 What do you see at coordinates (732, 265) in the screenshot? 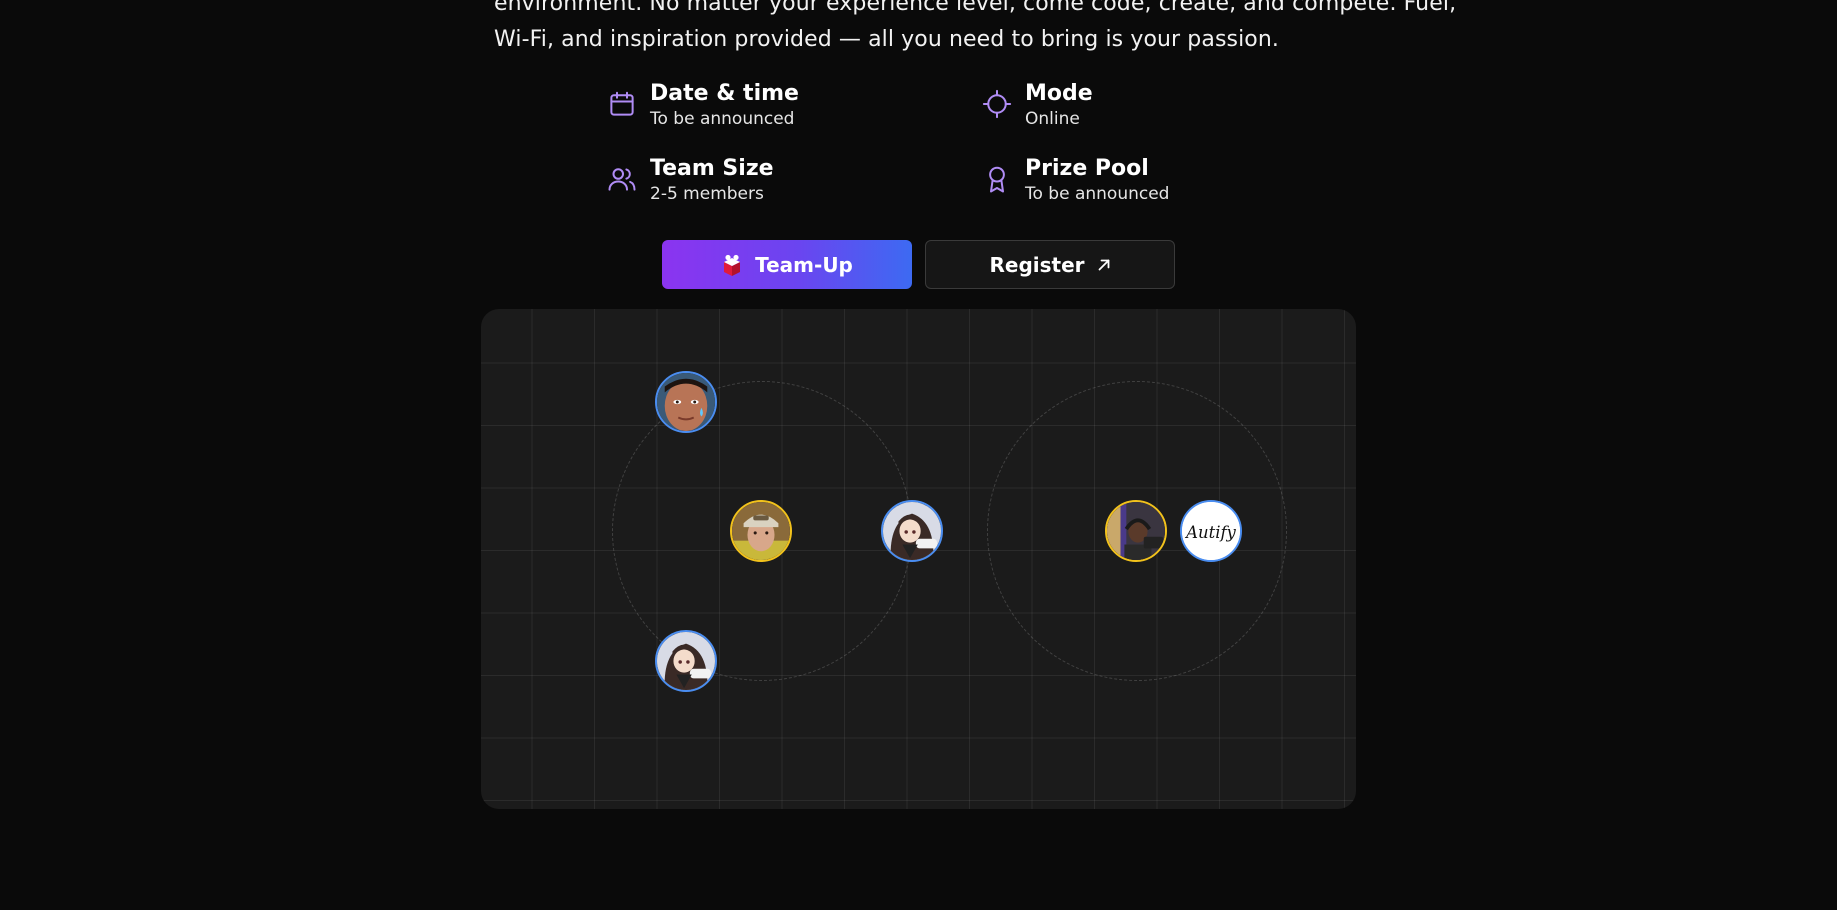
I see `team-up-icon` at bounding box center [732, 265].